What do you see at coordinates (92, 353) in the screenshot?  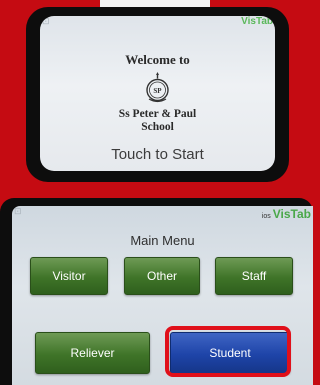 I see `reliever-button: Reliever` at bounding box center [92, 353].